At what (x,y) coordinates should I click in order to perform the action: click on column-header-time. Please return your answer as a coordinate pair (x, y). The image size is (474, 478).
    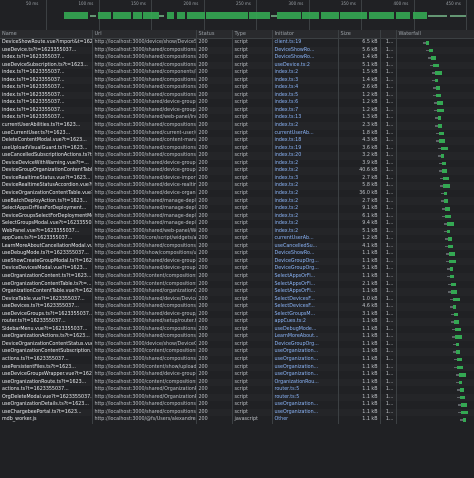
    Looking at the image, I should click on (388, 34).